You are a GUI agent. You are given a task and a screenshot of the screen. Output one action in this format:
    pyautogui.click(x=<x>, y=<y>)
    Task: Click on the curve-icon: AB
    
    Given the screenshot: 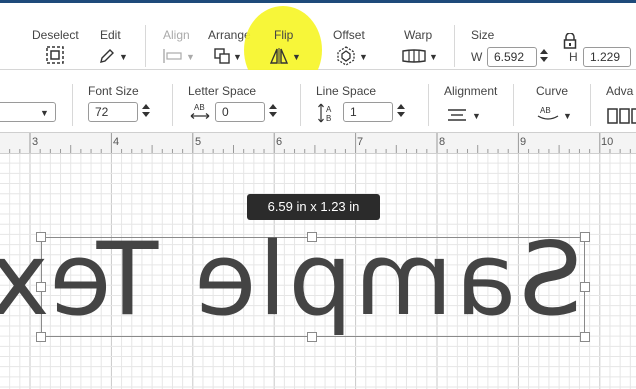 What is the action you would take?
    pyautogui.click(x=548, y=113)
    